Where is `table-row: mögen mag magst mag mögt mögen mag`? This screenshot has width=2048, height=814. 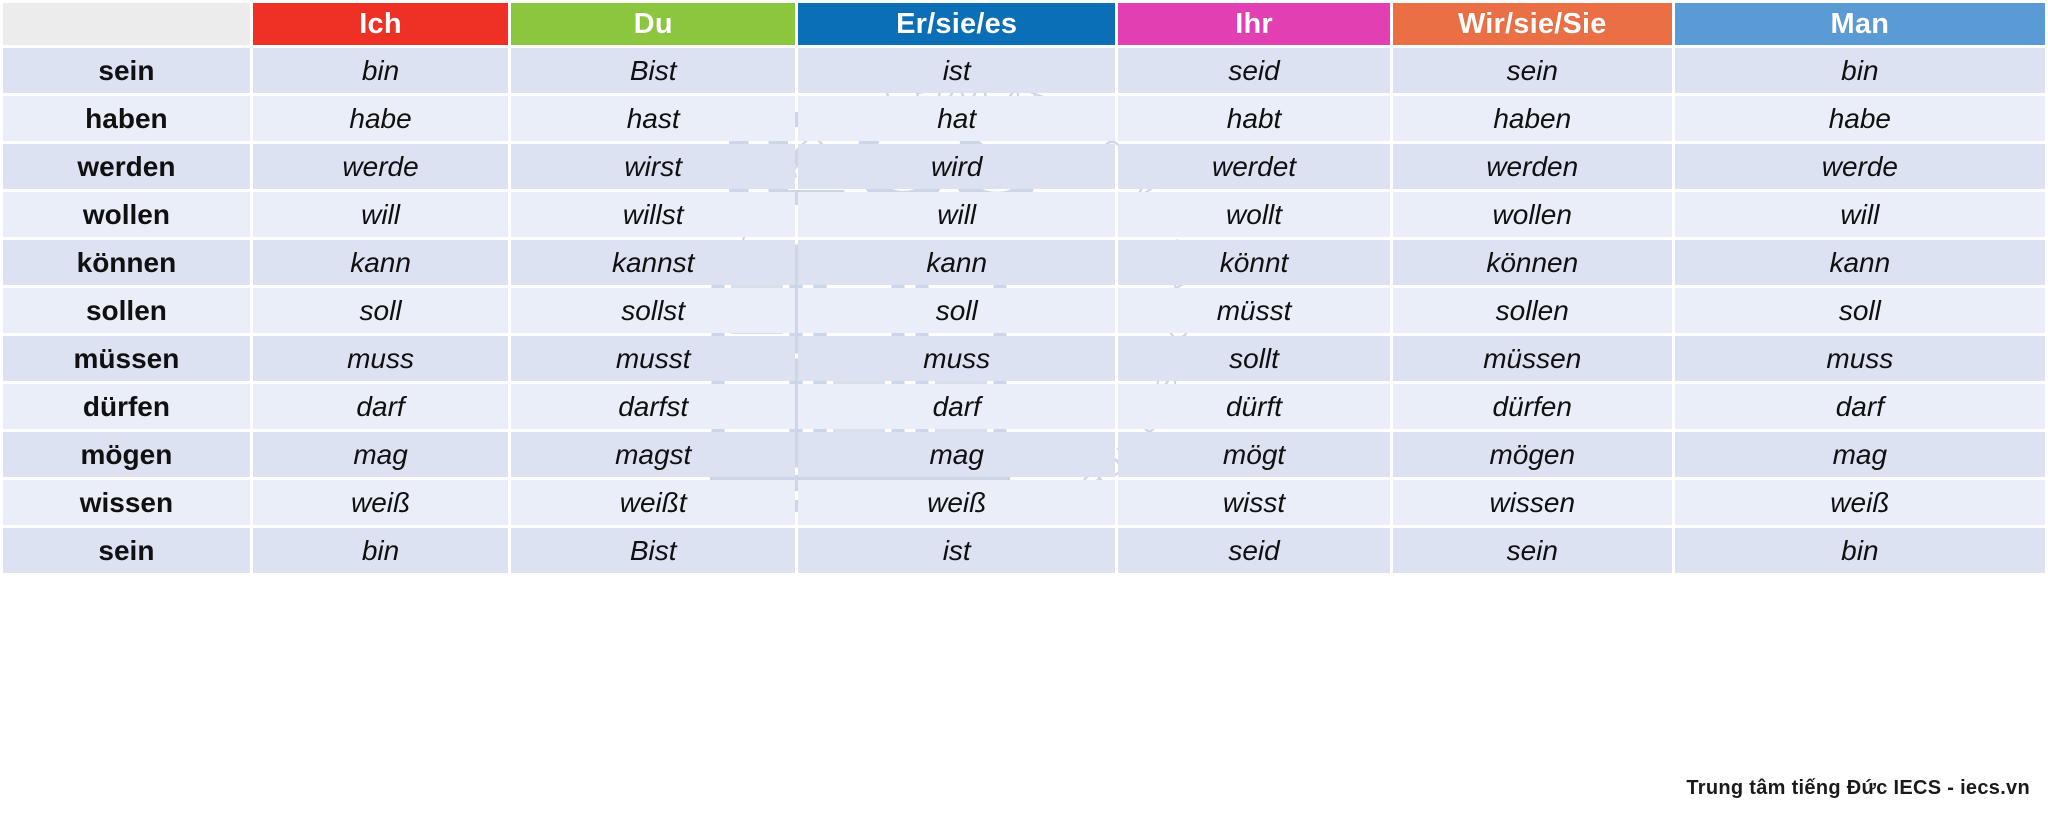
table-row: mögen mag magst mag mögt mögen mag is located at coordinates (1024, 454).